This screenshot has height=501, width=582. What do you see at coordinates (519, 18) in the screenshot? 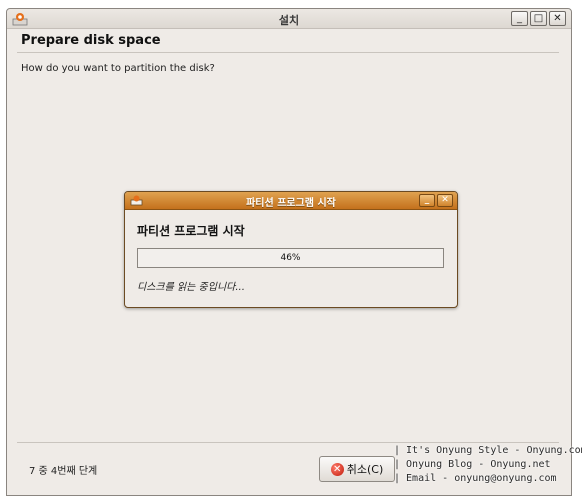
I see `minimize-button: _` at bounding box center [519, 18].